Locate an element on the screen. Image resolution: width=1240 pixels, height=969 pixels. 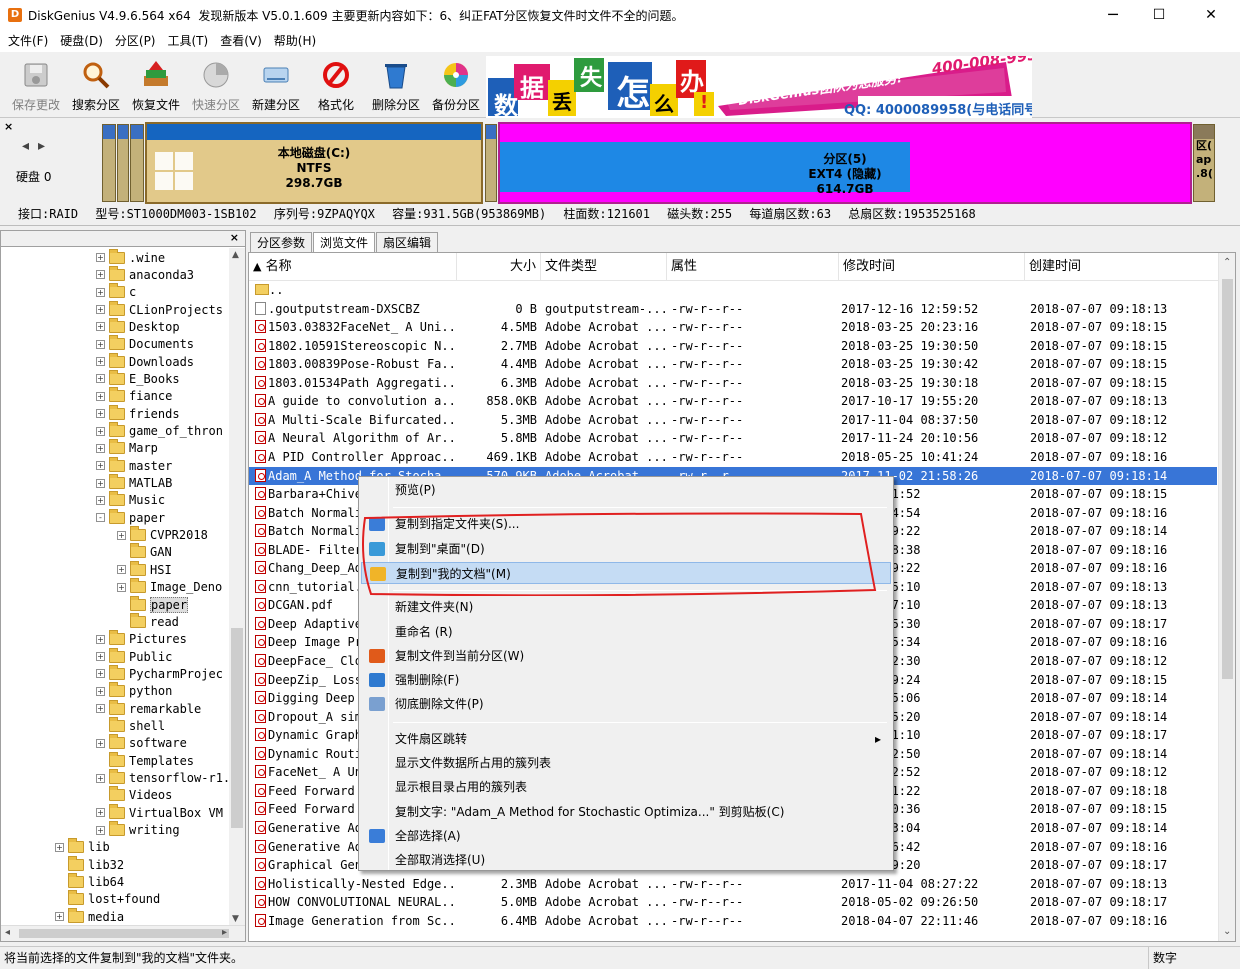
context-menu-item: 强制删除(F) is located at coordinates (626, 680).